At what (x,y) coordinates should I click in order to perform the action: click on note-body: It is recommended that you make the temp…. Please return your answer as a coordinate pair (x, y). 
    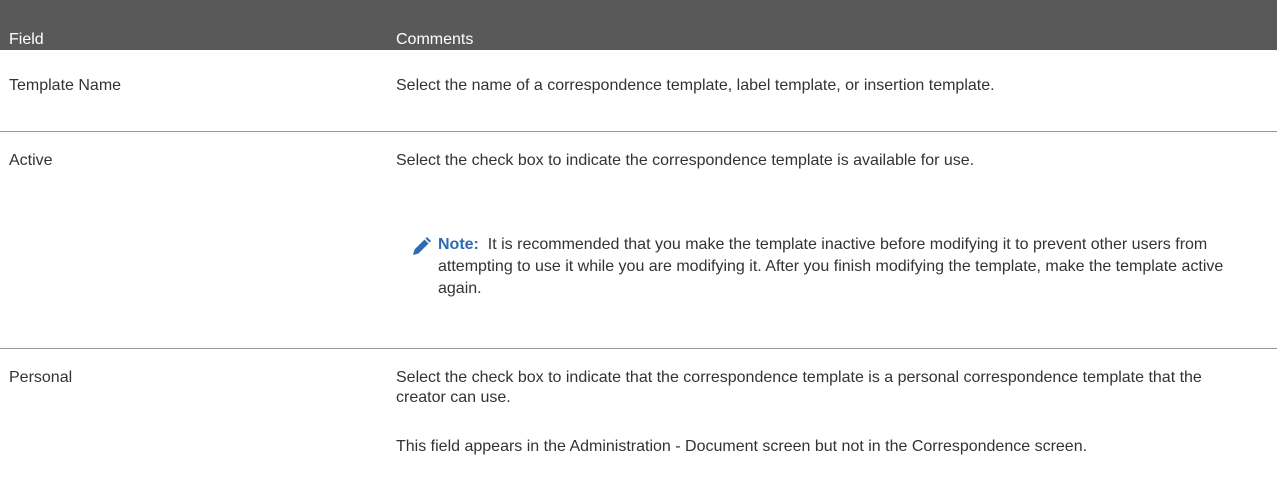
    Looking at the image, I should click on (831, 266).